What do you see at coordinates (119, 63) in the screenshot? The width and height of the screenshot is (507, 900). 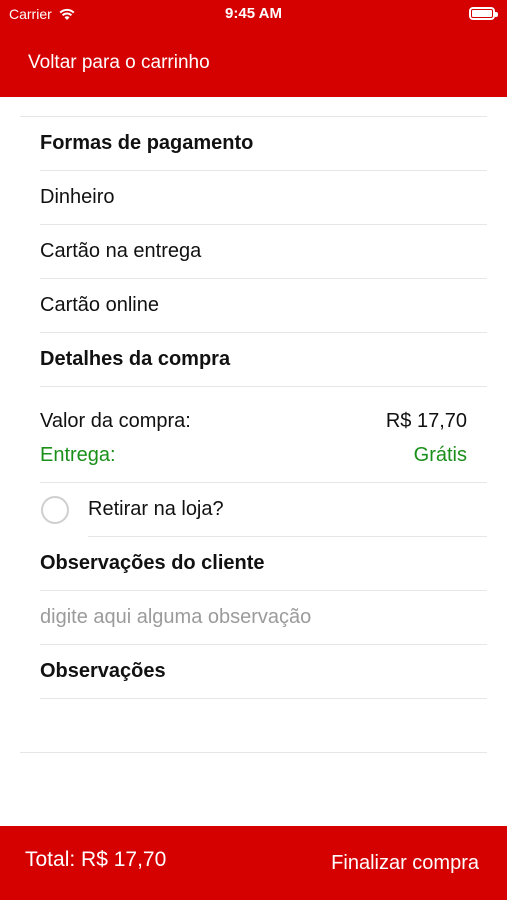 I see `back-to-cart-link: Voltar para o carrinho` at bounding box center [119, 63].